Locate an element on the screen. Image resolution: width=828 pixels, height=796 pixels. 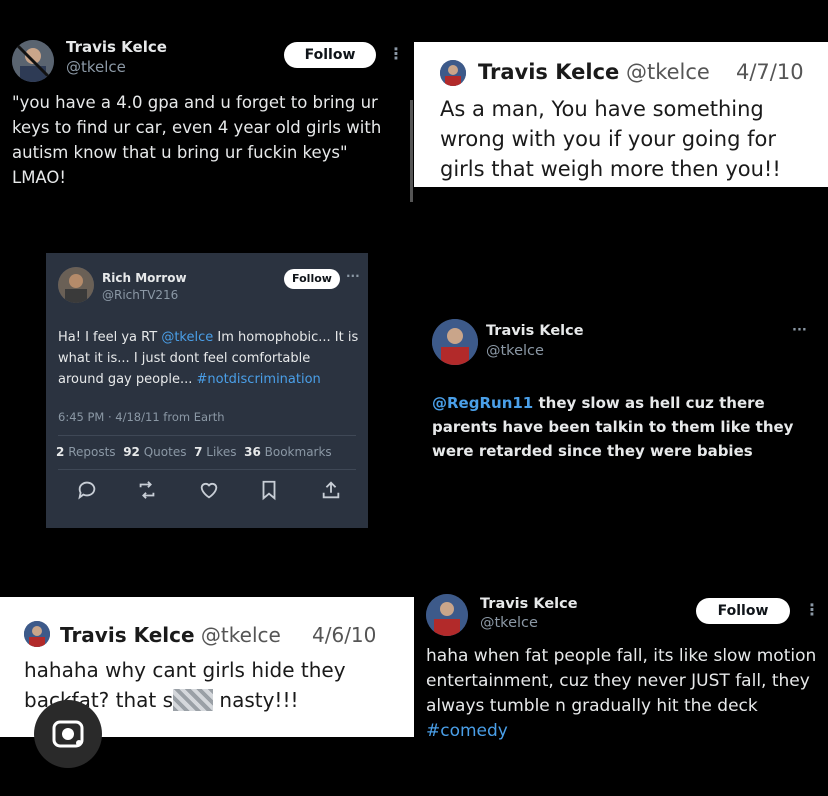
tweet-text-part: Ha! I feel ya RT is located at coordinates (110, 337).